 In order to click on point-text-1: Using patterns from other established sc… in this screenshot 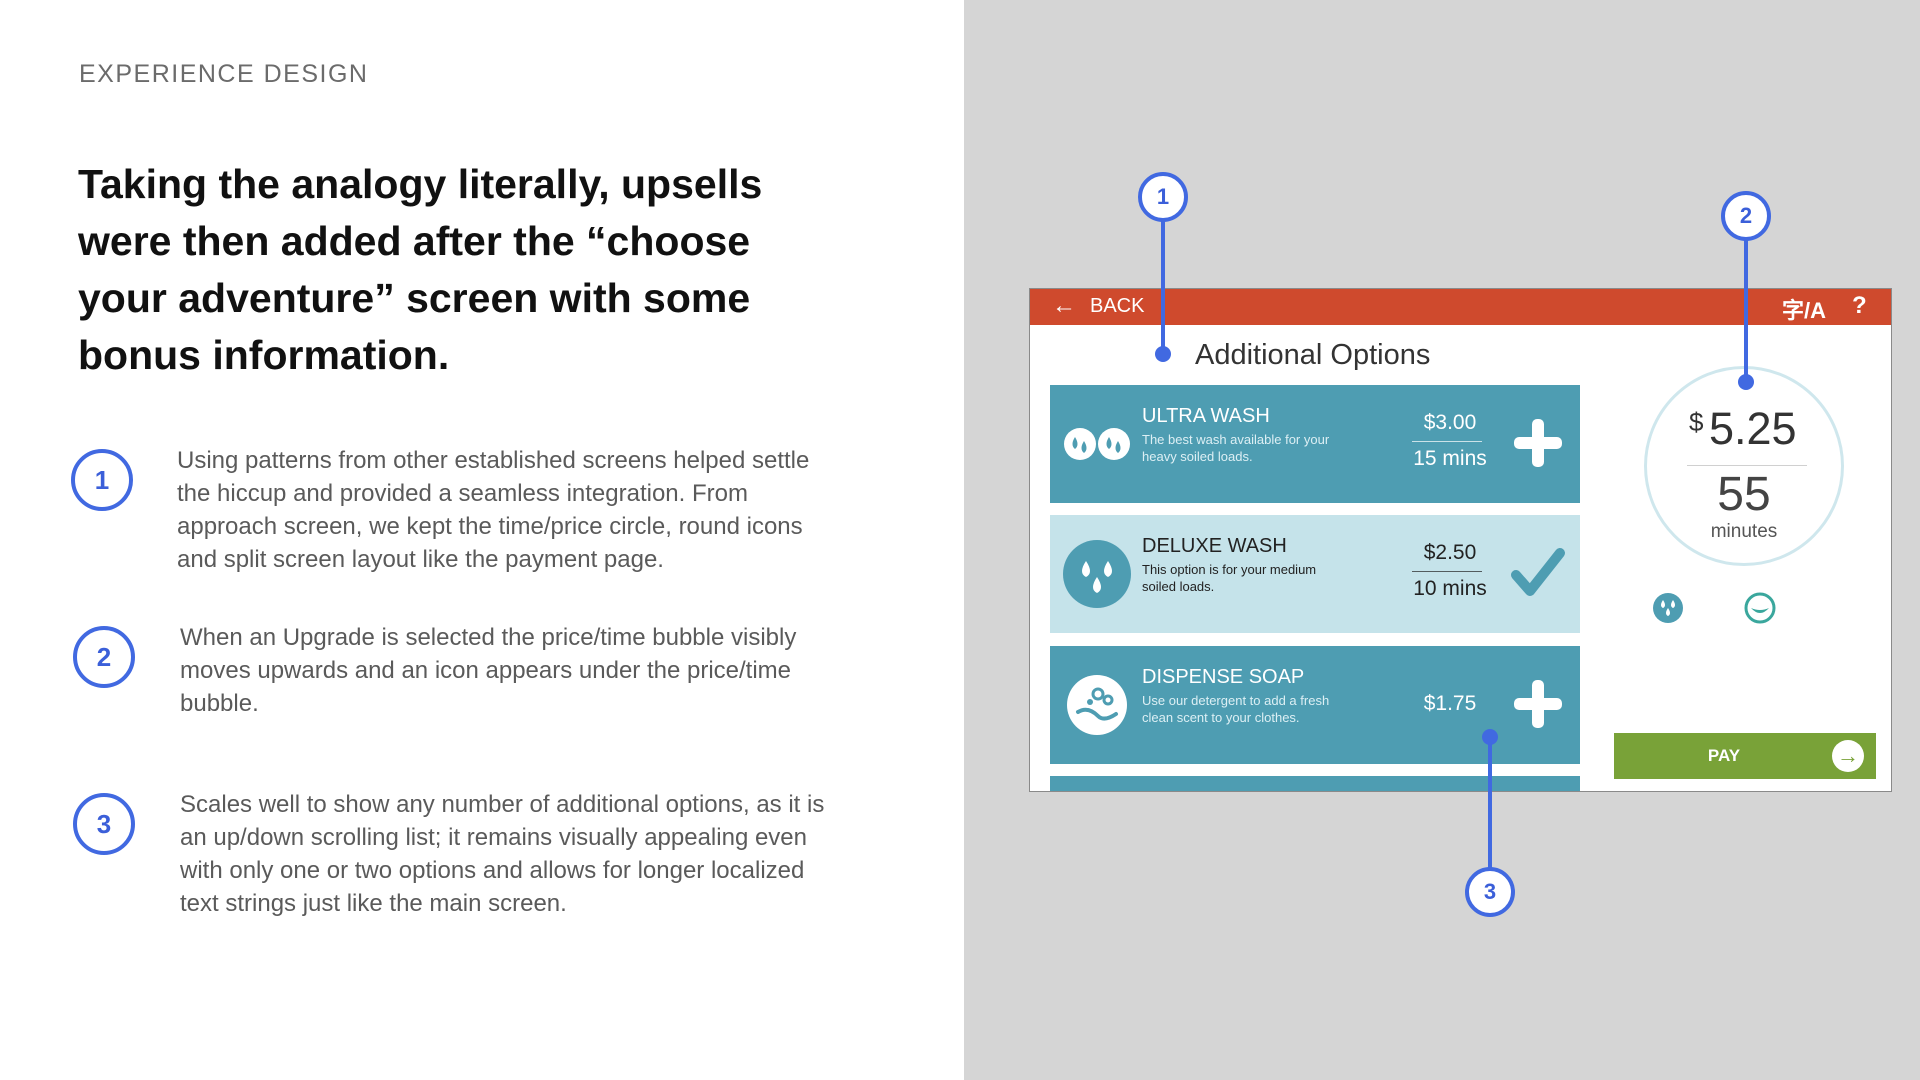, I will do `click(493, 510)`.